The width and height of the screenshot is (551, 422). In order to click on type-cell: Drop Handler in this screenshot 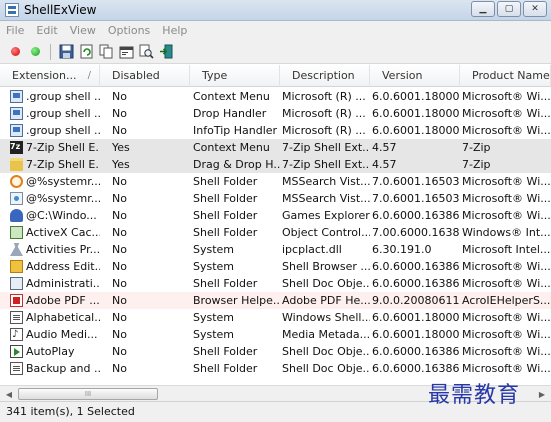, I will do `click(230, 113)`.